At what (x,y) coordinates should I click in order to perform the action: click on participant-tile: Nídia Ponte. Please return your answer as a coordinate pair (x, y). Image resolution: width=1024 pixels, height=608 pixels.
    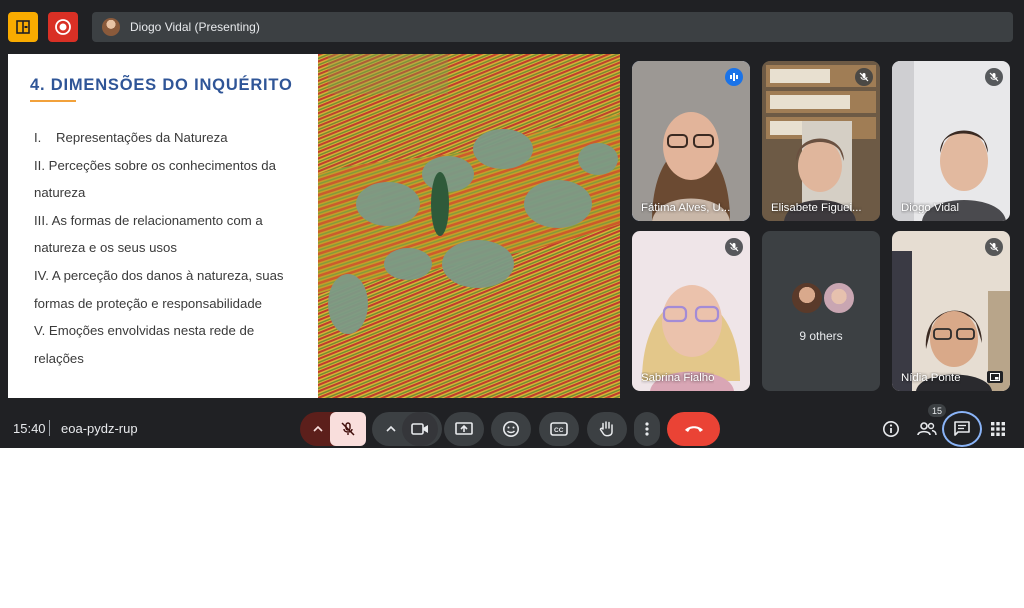
    Looking at the image, I should click on (951, 311).